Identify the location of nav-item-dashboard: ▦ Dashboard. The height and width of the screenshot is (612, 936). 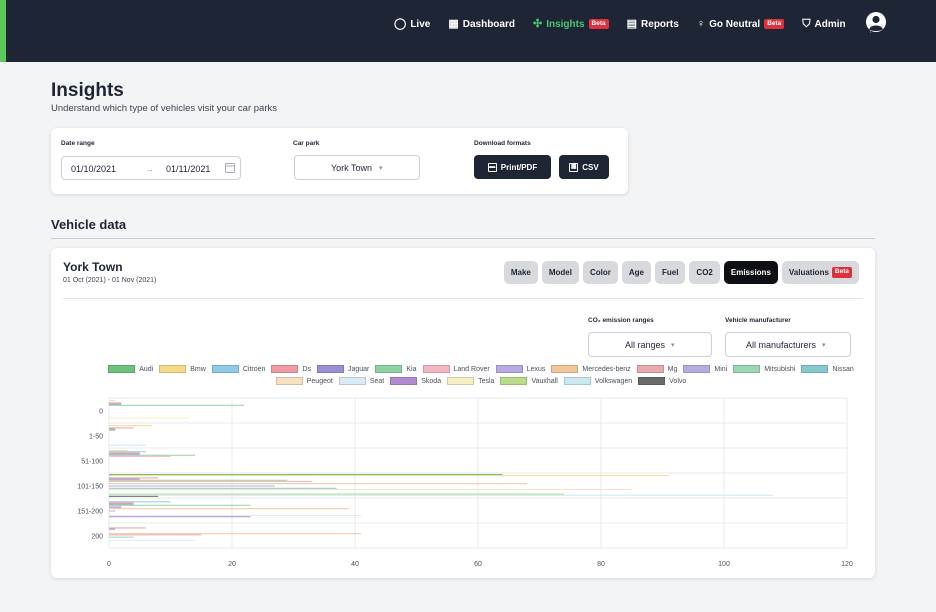
(481, 23).